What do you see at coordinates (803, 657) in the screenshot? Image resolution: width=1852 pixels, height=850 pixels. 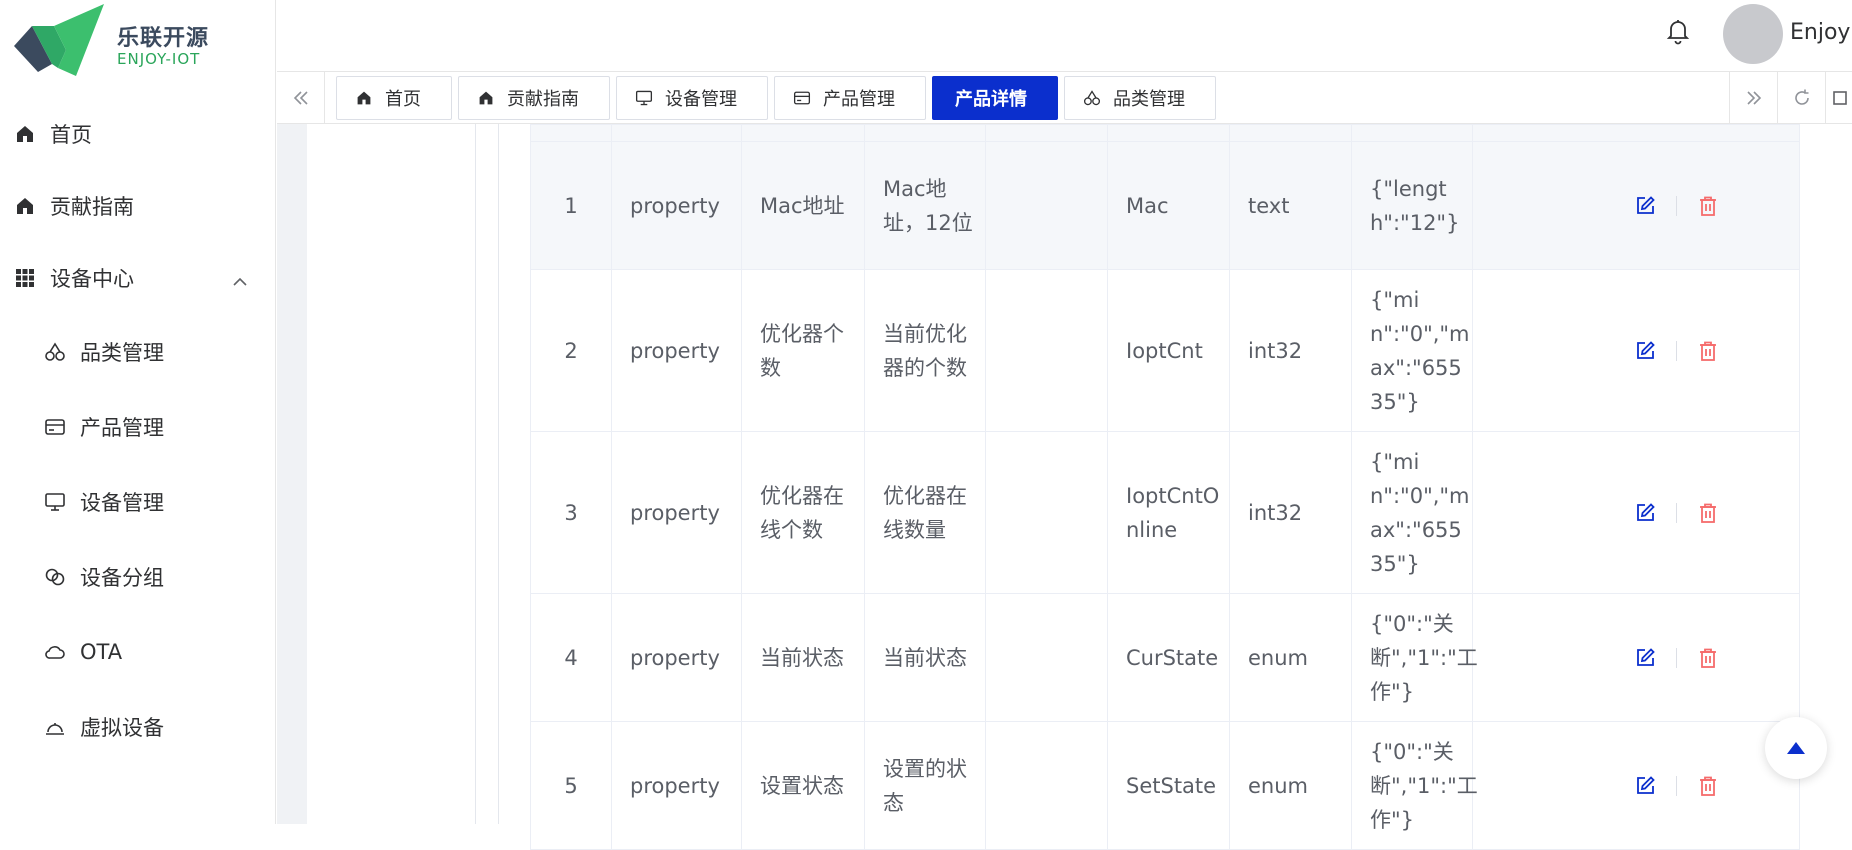 I see `cell-name: 当前状态` at bounding box center [803, 657].